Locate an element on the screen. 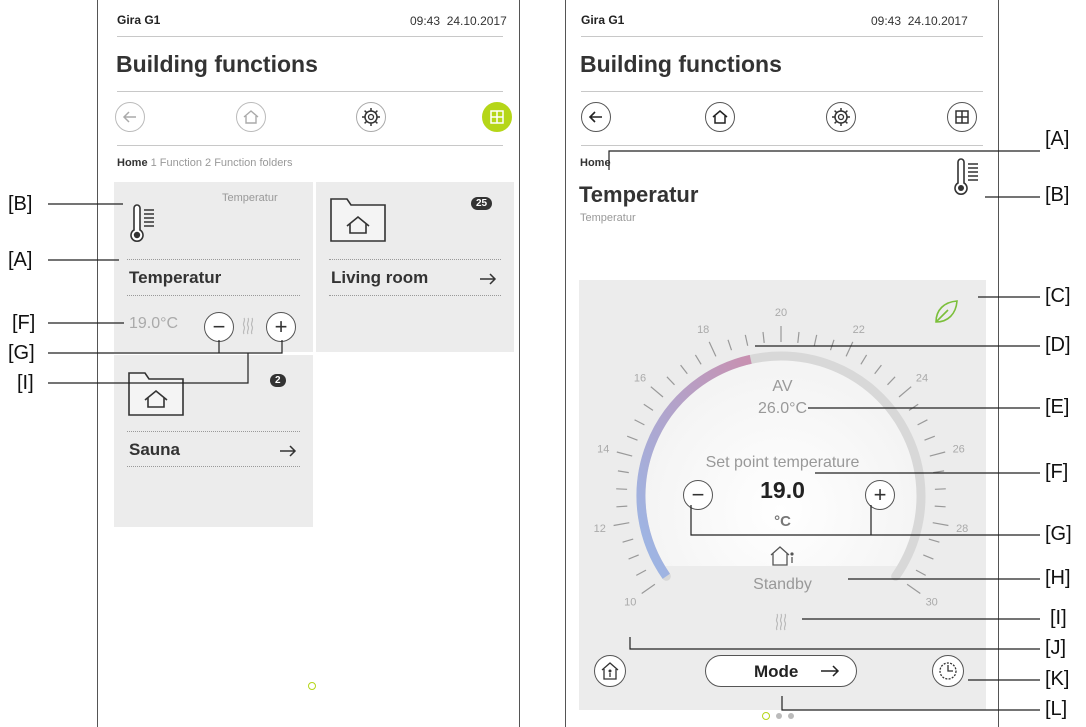 The image size is (1086, 727). callout-d: [D] is located at coordinates (1058, 345).